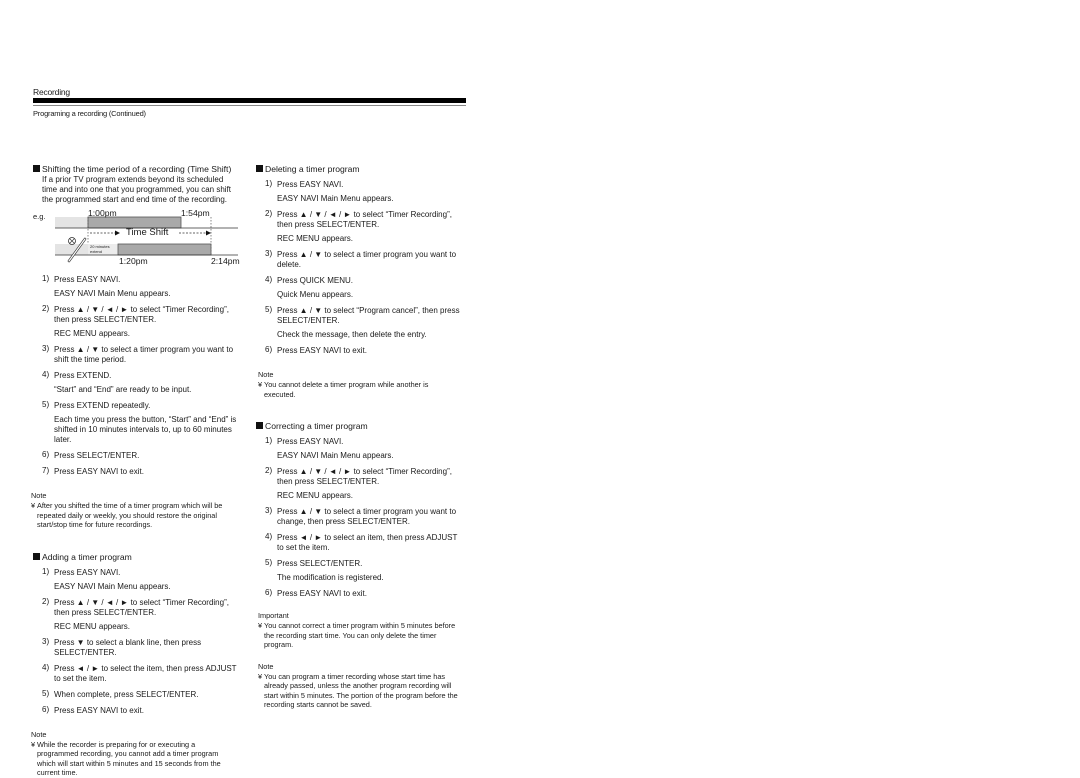 The height and width of the screenshot is (778, 1080). Describe the element at coordinates (195, 213) in the screenshot. I see `original-end-time: 1:54pm` at that location.